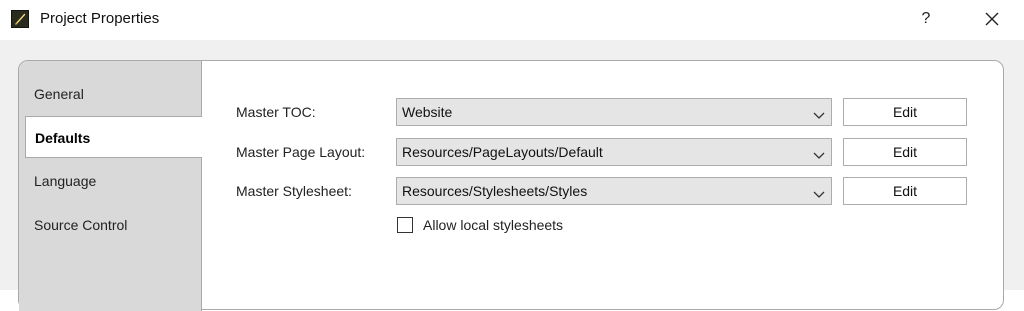  What do you see at coordinates (59, 94) in the screenshot?
I see `tab-label: General` at bounding box center [59, 94].